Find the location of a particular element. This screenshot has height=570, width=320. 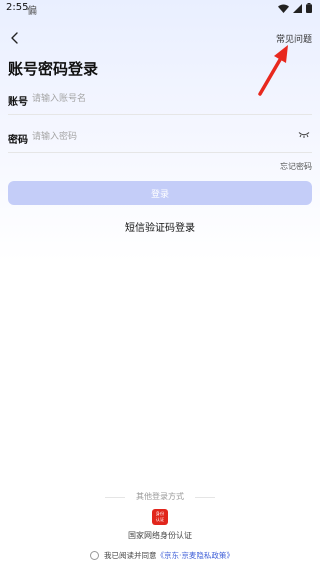

login-button: 登录 is located at coordinates (160, 193).